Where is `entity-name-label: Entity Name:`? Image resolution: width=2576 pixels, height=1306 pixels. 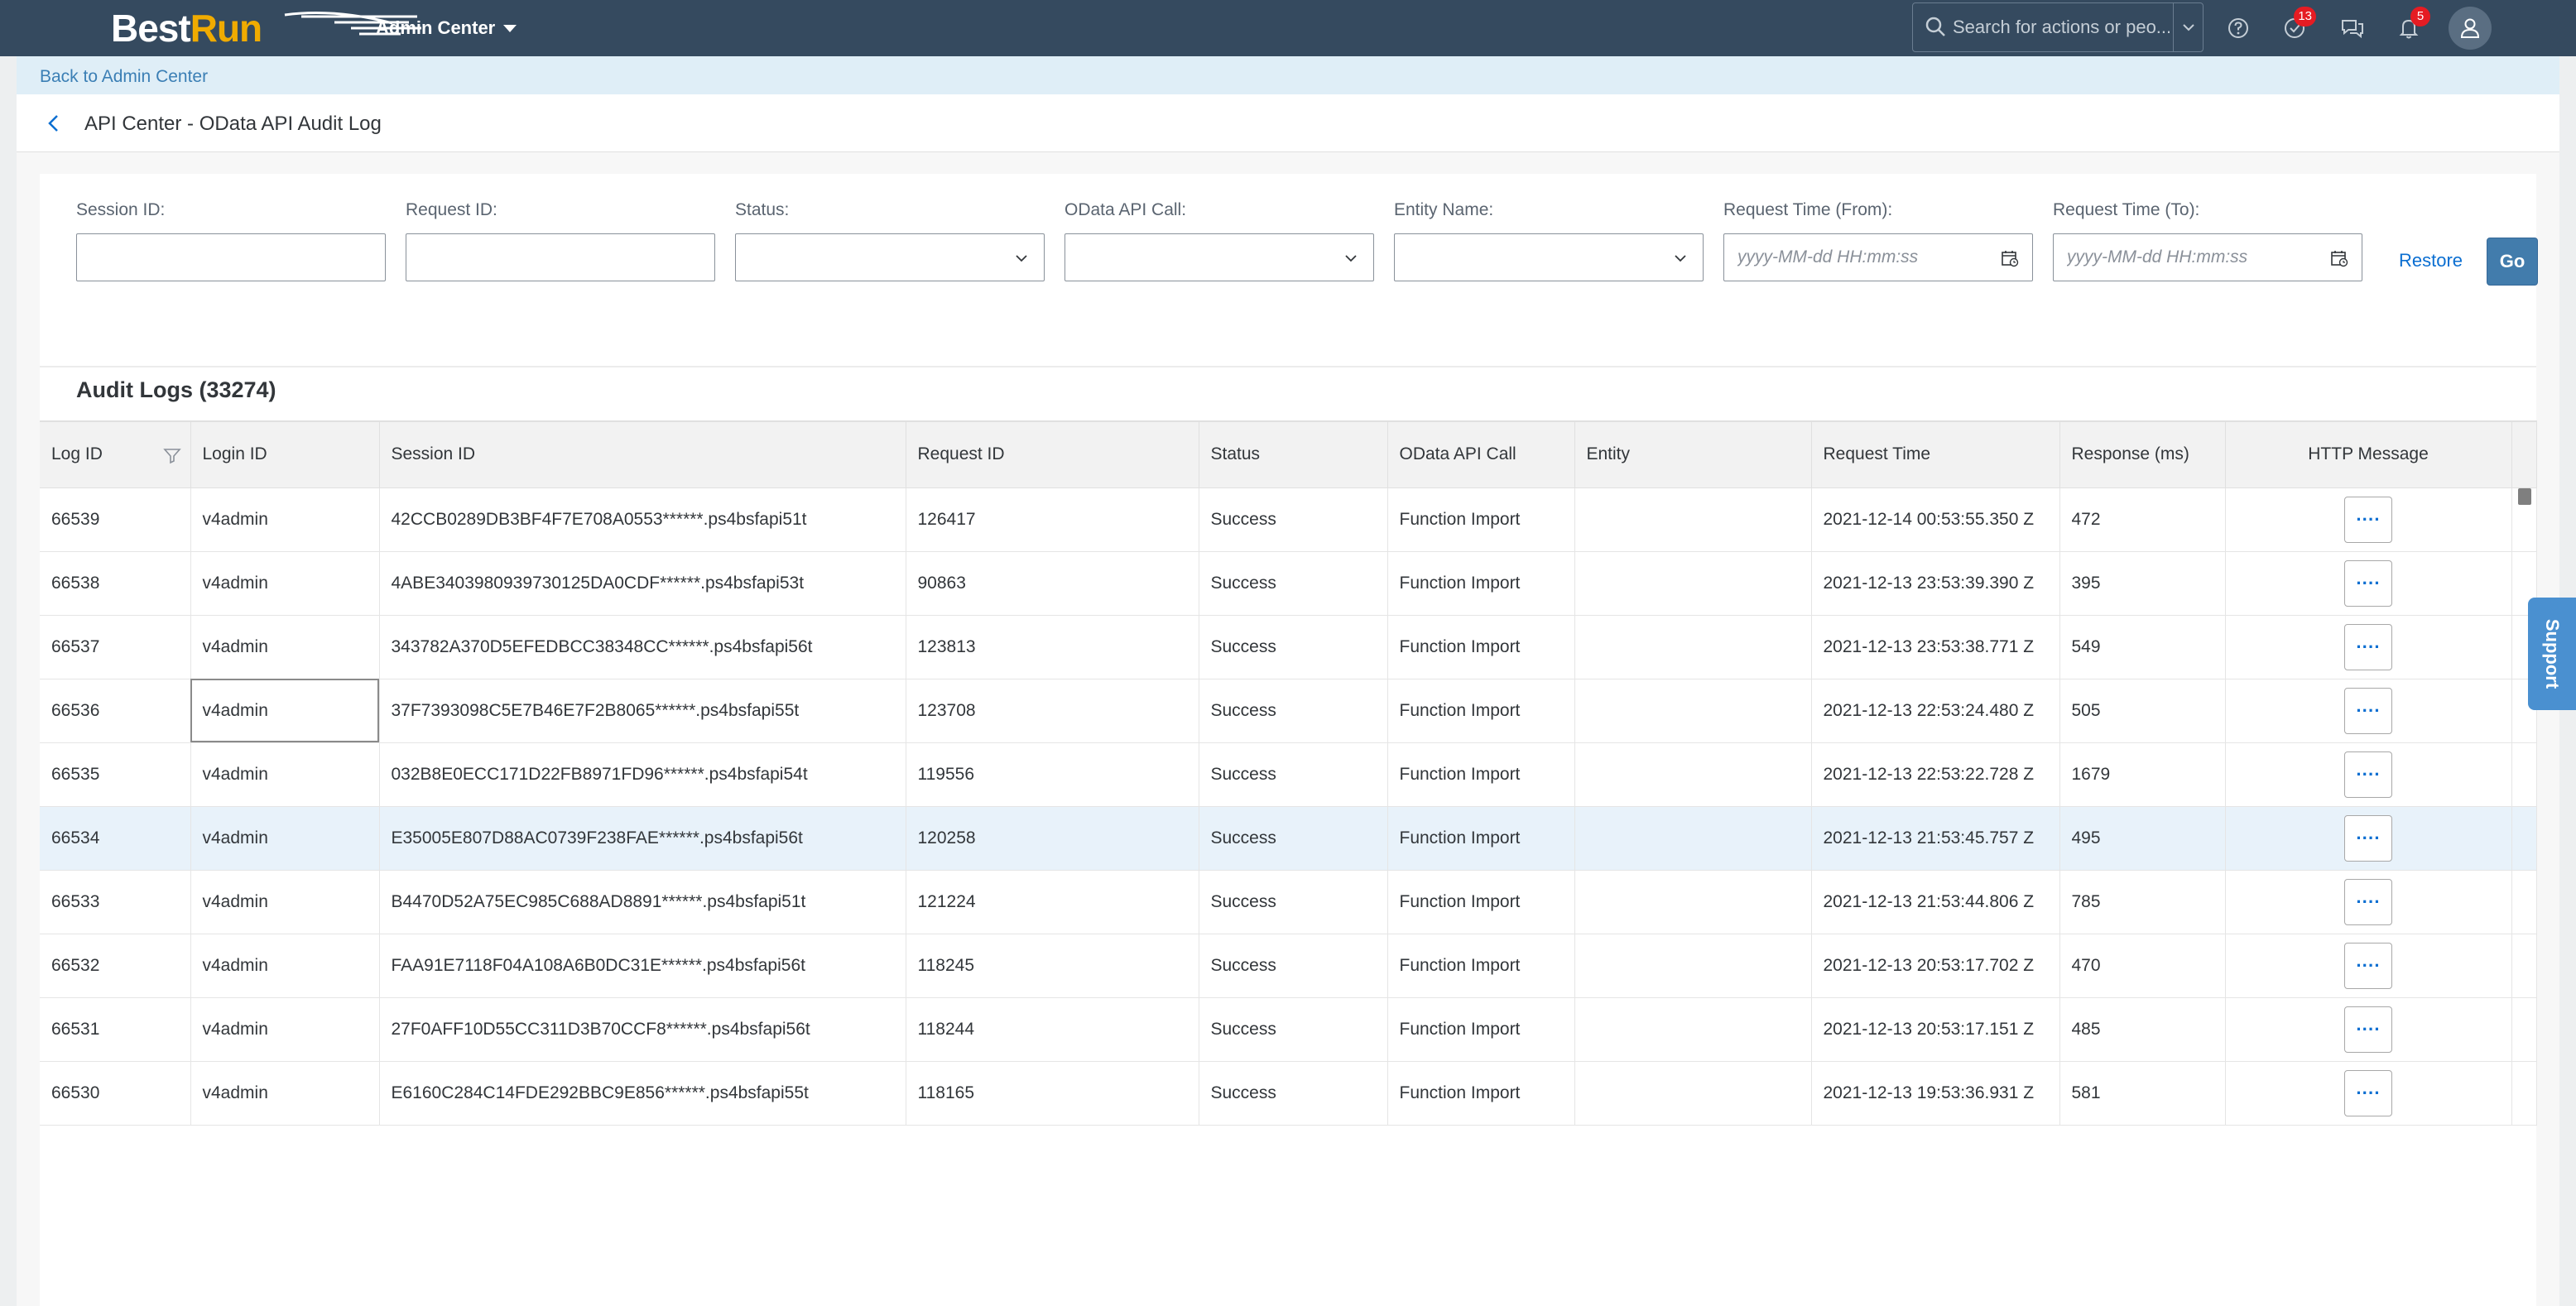 entity-name-label: Entity Name: is located at coordinates (1444, 209).